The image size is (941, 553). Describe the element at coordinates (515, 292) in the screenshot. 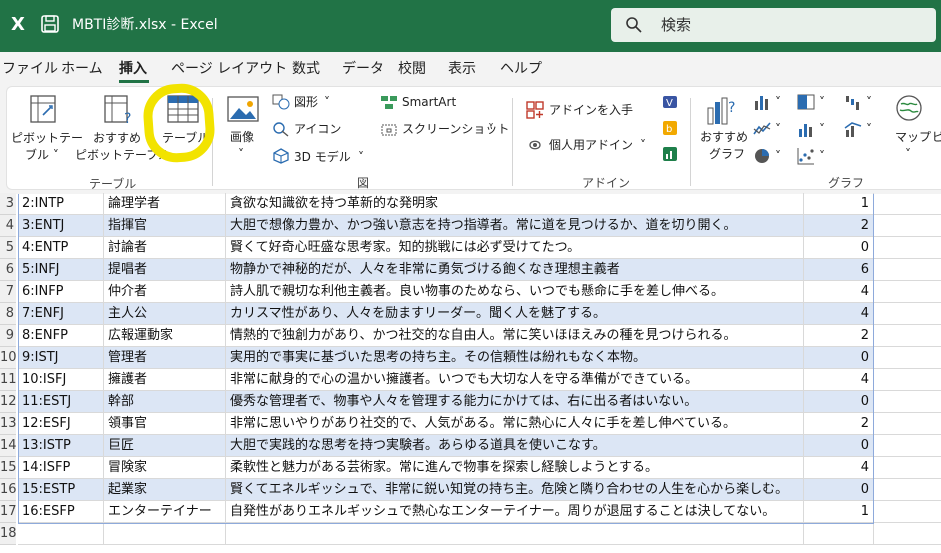

I see `cell-description: 詩人肌で親切な利他主義者。良い物事のためなら、いつでも懸命に手を差し伸べる。` at that location.